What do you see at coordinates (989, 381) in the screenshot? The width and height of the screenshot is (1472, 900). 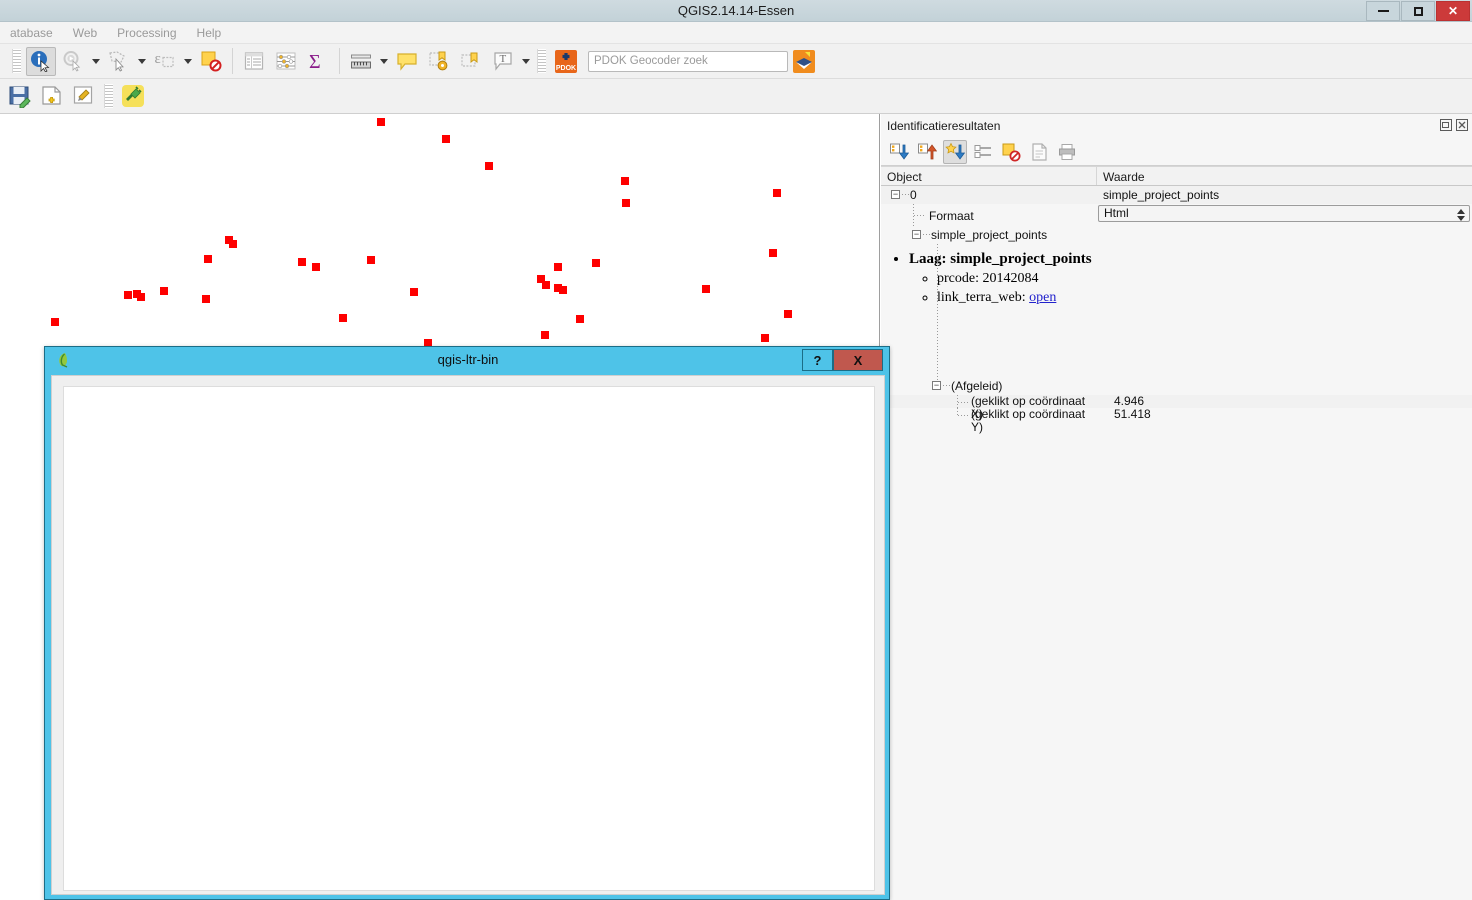 I see `tree-node-derived-group: − (Afgeleid)` at bounding box center [989, 381].